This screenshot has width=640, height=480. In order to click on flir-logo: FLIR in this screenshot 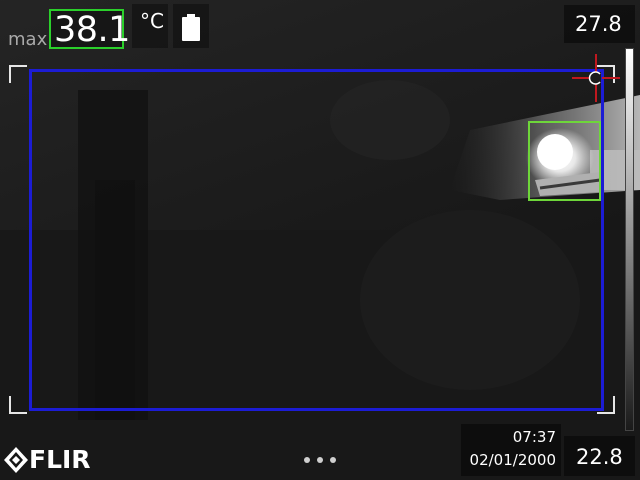, I will do `click(52, 460)`.